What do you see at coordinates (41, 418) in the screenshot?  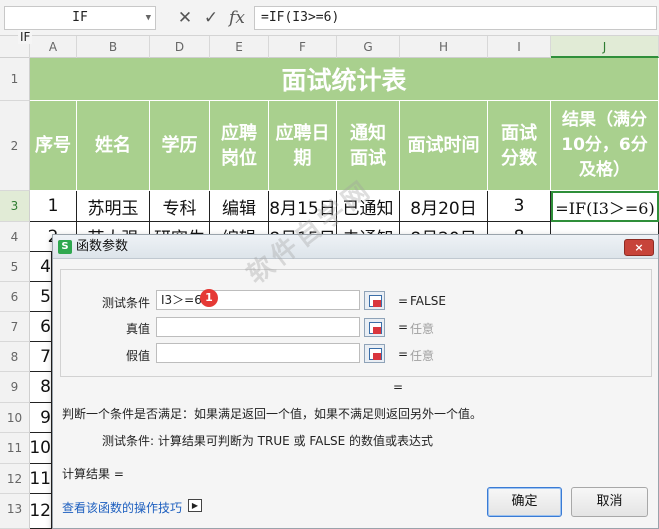 I see `table-cell: 9` at bounding box center [41, 418].